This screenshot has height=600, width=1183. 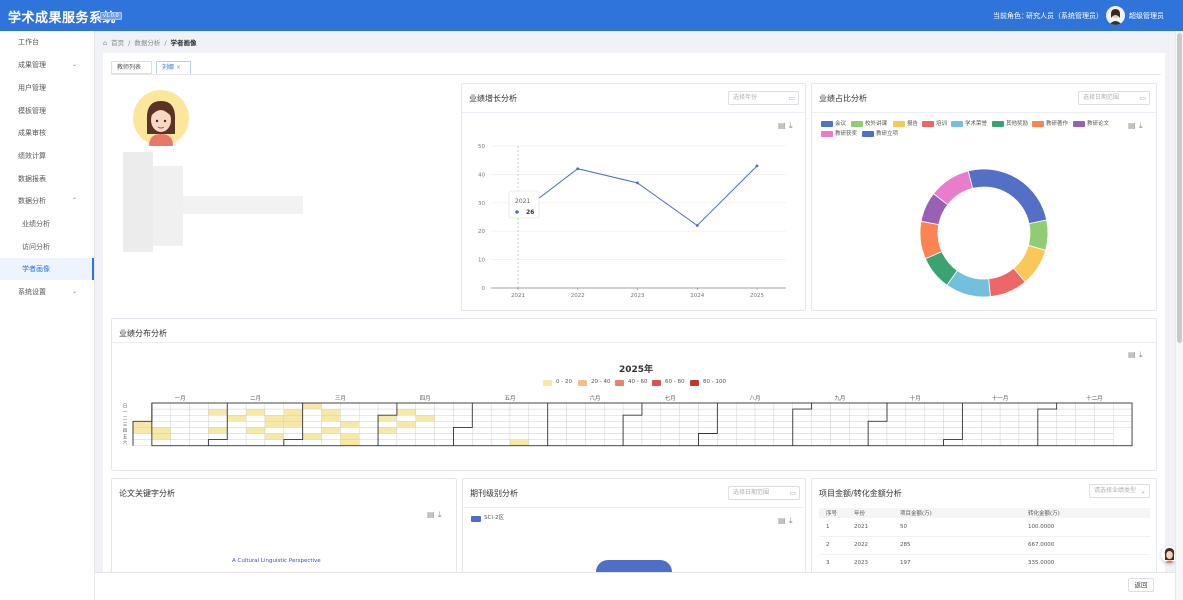 I want to click on user-name: 超级管理员, so click(x=1146, y=16).